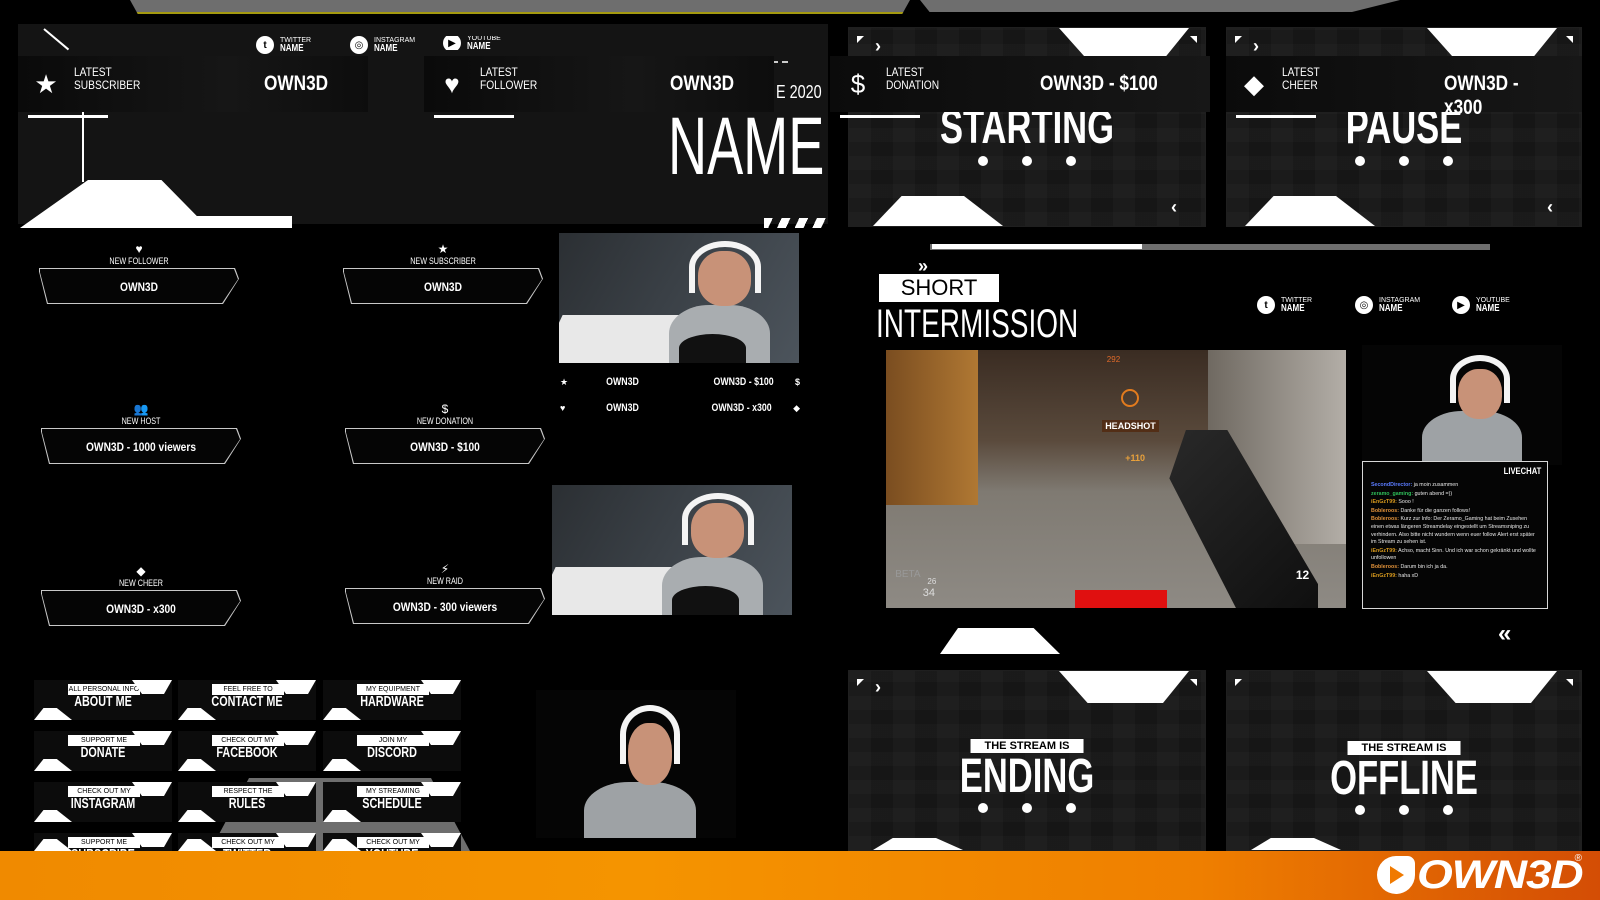 Image resolution: width=1600 pixels, height=900 pixels. What do you see at coordinates (452, 43) in the screenshot?
I see `youtube-icon: ▶` at bounding box center [452, 43].